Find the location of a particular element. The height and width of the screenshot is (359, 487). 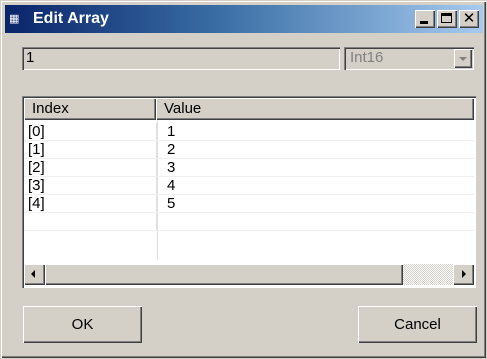

type-dropdown-value: Int16 is located at coordinates (367, 57).